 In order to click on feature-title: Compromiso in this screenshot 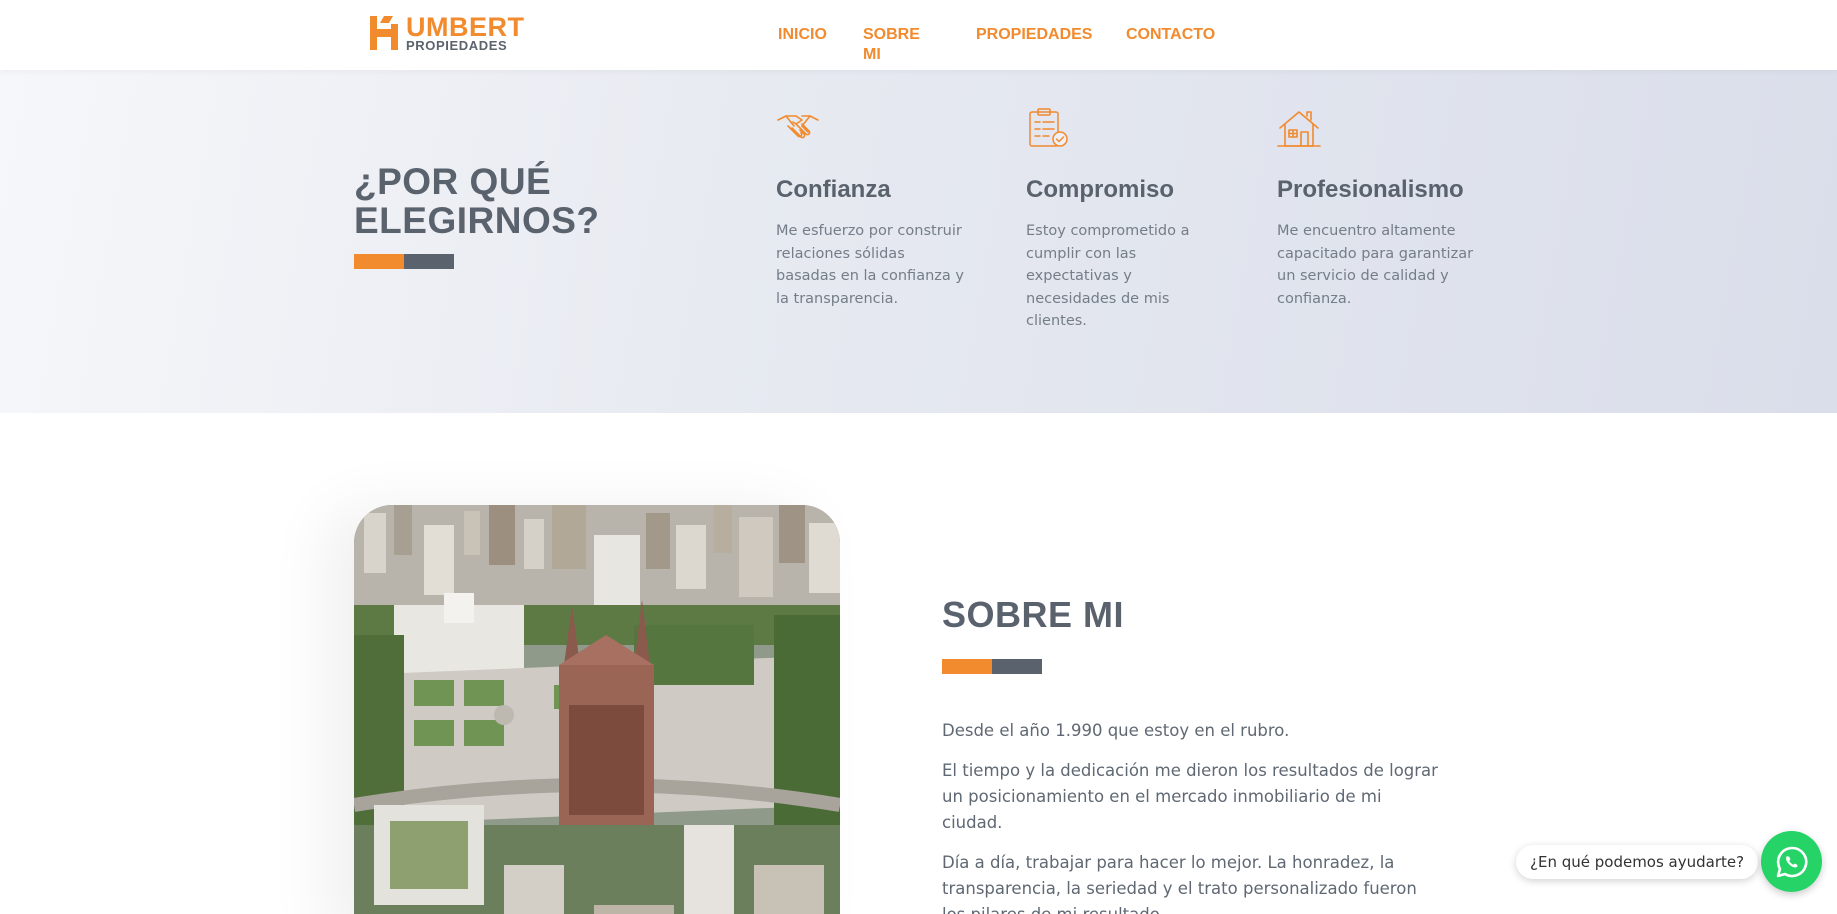, I will do `click(1100, 189)`.